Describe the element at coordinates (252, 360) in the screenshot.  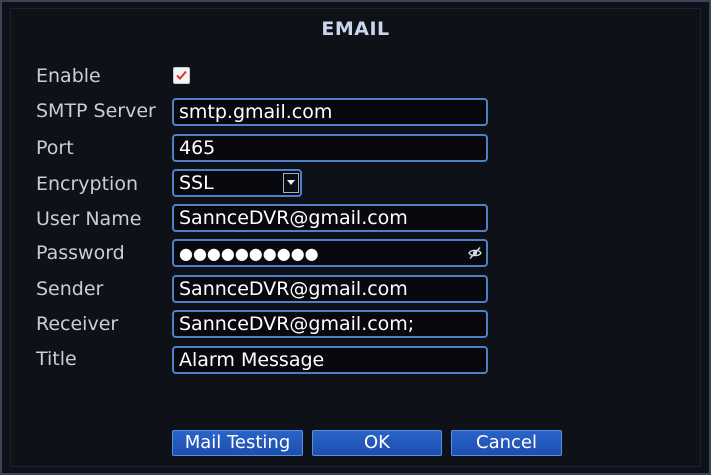
I see `title-value: Alarm Message` at that location.